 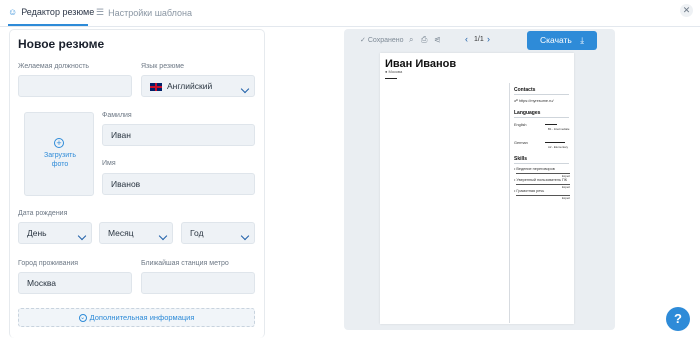 What do you see at coordinates (509, 203) in the screenshot?
I see `resume-column-divider` at bounding box center [509, 203].